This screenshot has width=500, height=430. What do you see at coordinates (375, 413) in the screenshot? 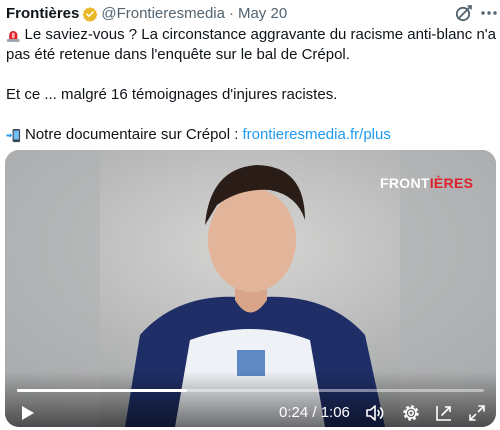
I see `volume-icon` at bounding box center [375, 413].